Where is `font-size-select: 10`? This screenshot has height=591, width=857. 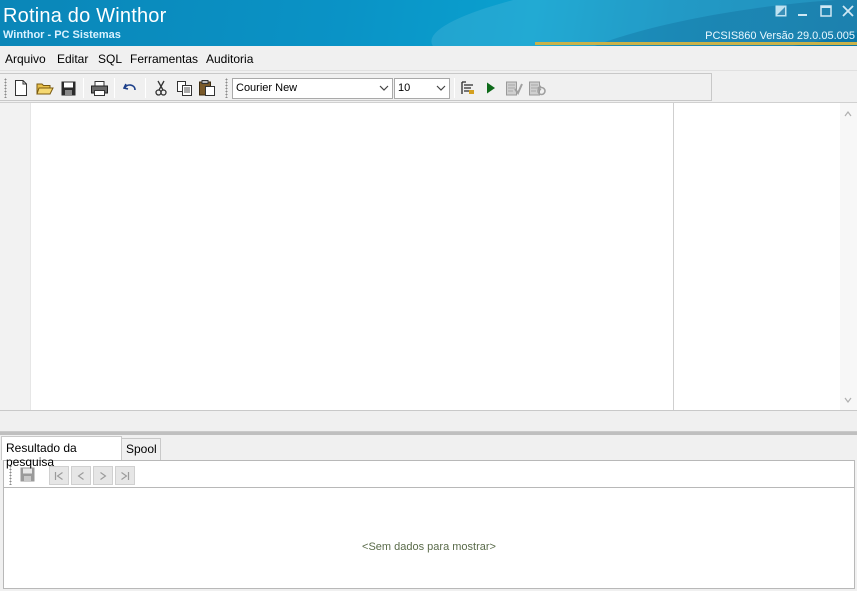
font-size-select: 10 is located at coordinates (422, 88).